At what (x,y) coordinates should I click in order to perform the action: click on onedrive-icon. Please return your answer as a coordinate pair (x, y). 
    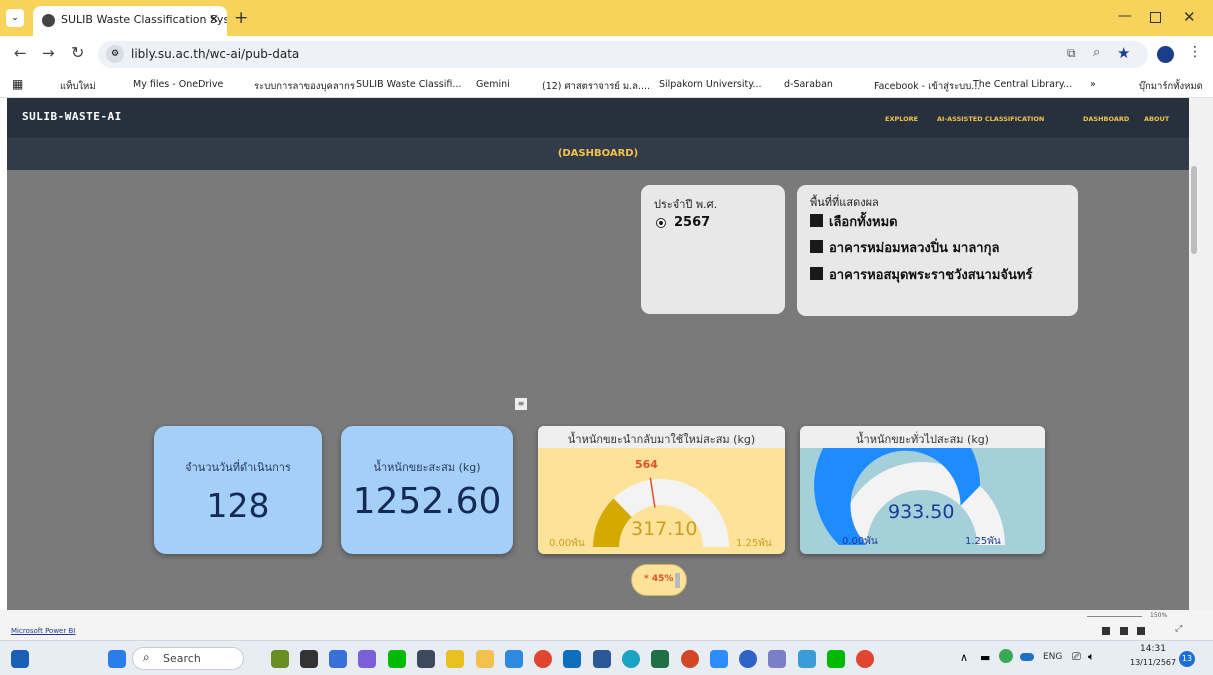
    Looking at the image, I should click on (1027, 657).